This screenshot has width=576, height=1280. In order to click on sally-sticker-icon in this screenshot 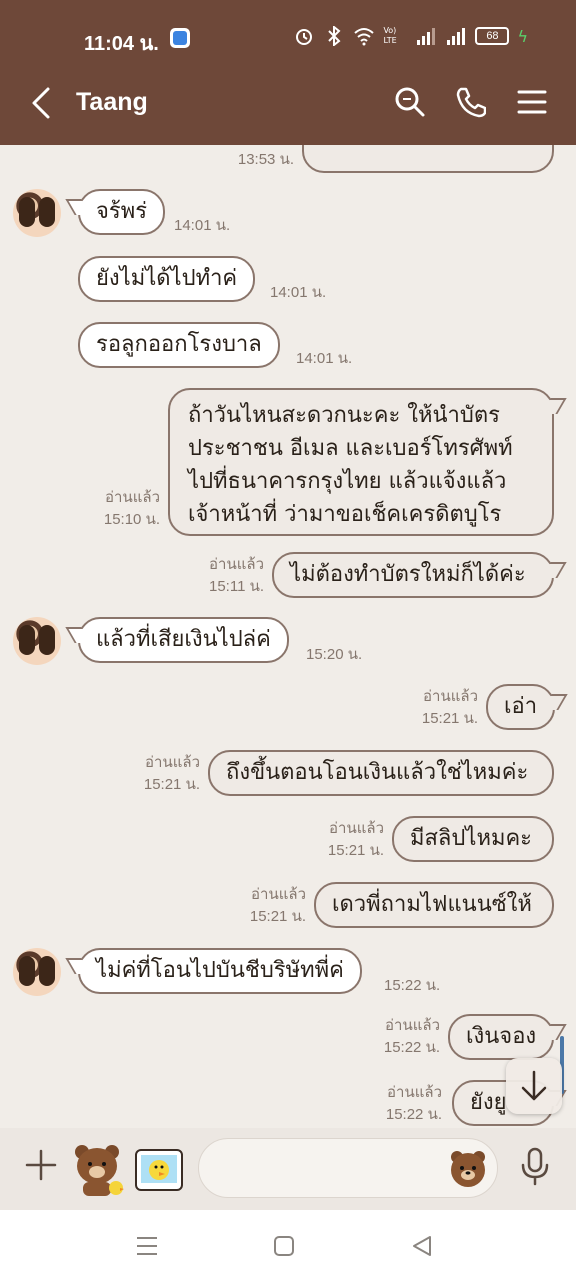, I will do `click(159, 1170)`.